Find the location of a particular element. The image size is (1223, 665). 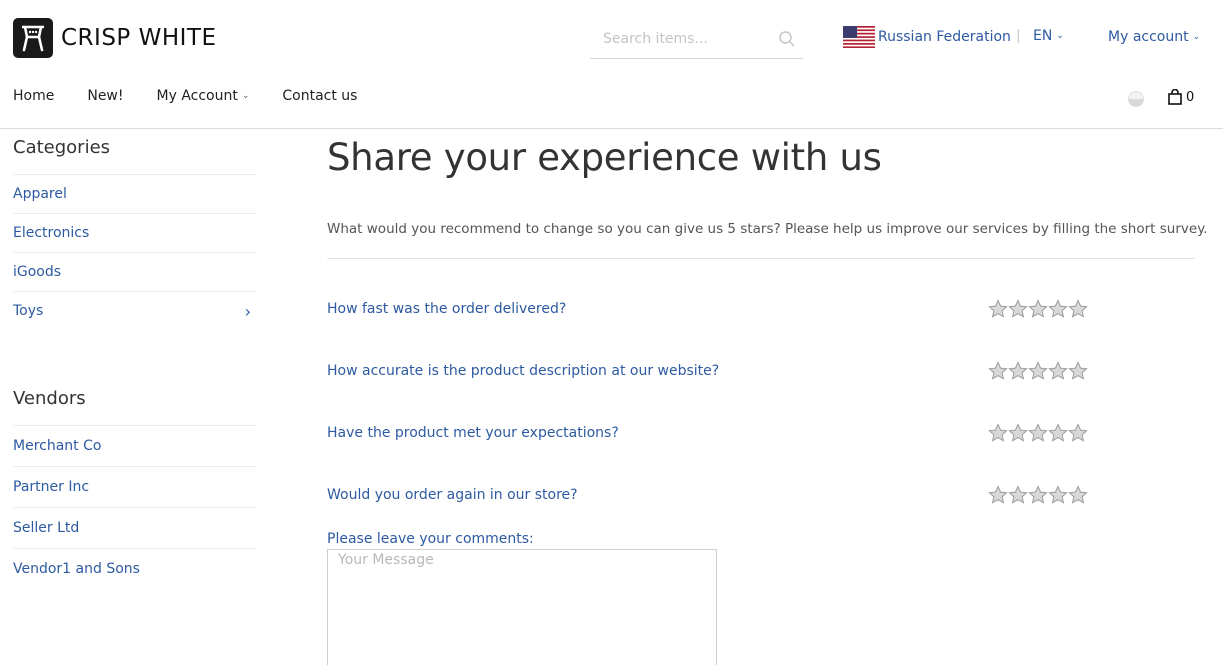

language-selector: EN ⌄ is located at coordinates (1048, 36).